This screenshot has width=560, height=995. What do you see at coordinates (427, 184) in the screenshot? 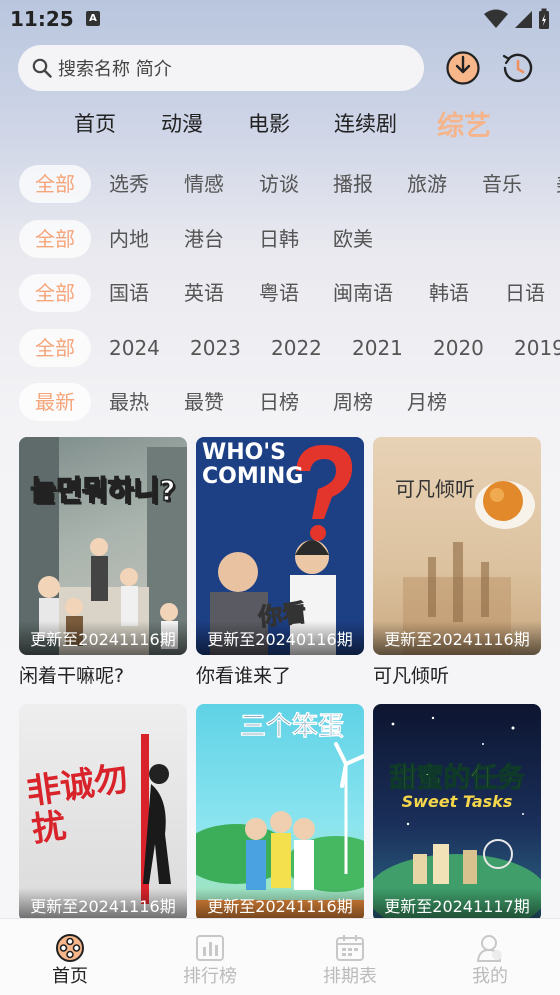
I see `genre-chip: 旅游` at bounding box center [427, 184].